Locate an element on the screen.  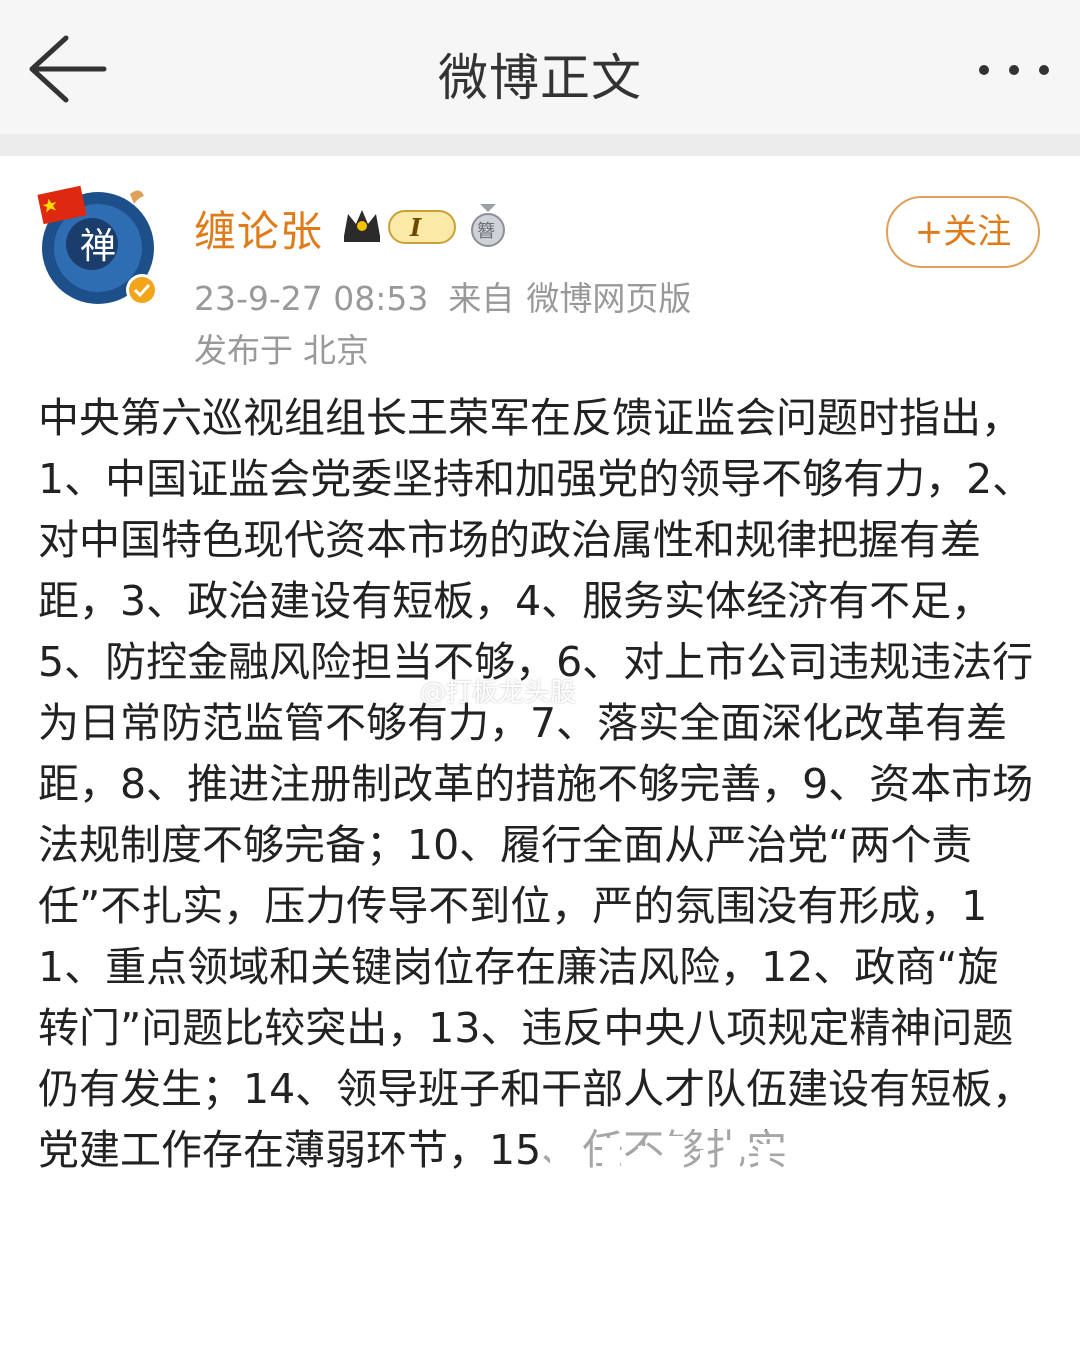
avatar: 禅 is located at coordinates (99, 245).